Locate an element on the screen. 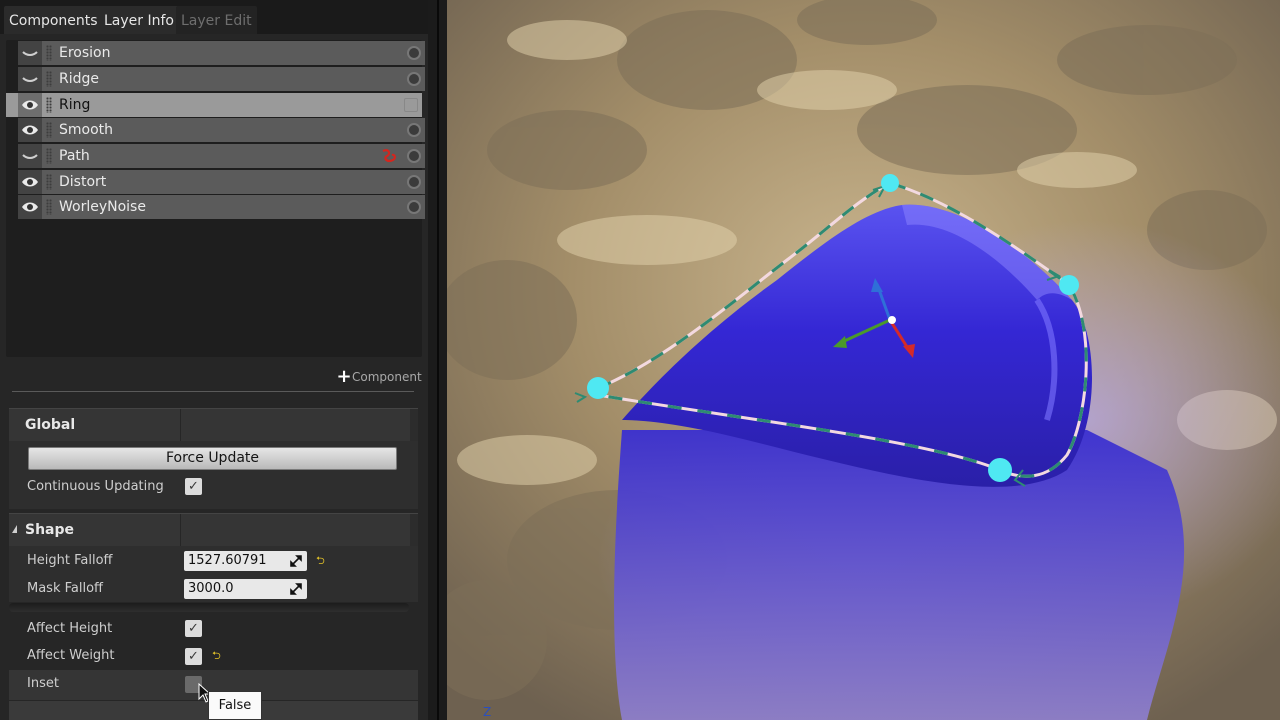 This screenshot has width=1280, height=720. continuous-updating-label: Continuous Updating is located at coordinates (95, 486).